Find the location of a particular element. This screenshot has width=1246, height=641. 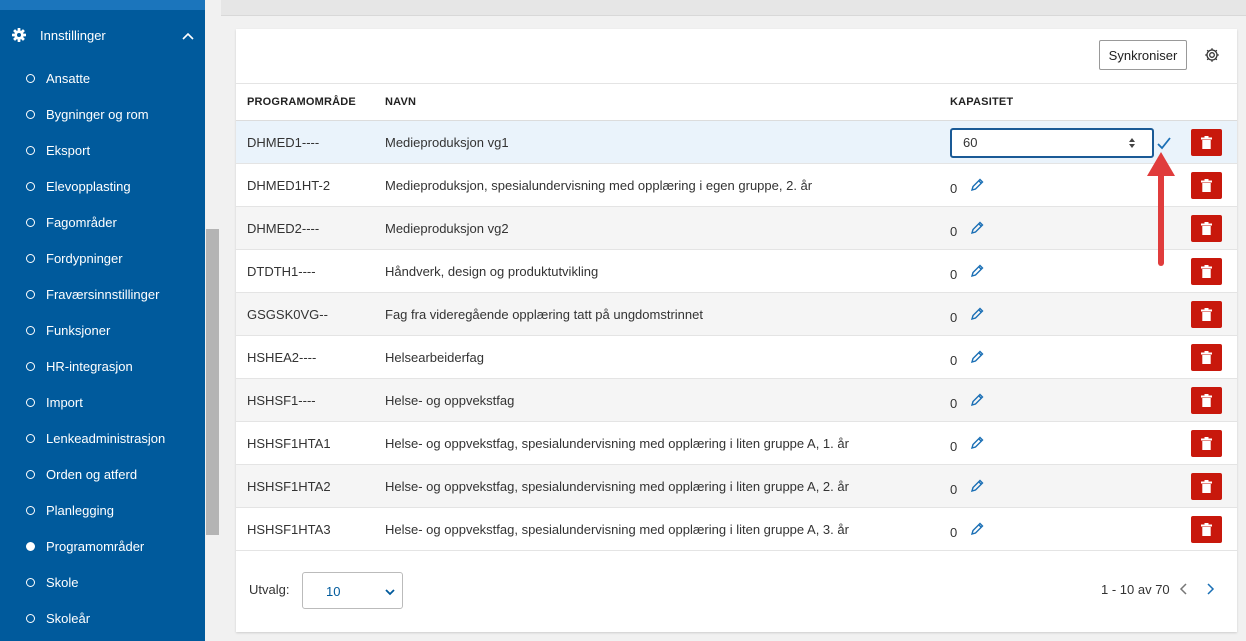

sidebar-item-label: Fordypninger is located at coordinates (84, 258).